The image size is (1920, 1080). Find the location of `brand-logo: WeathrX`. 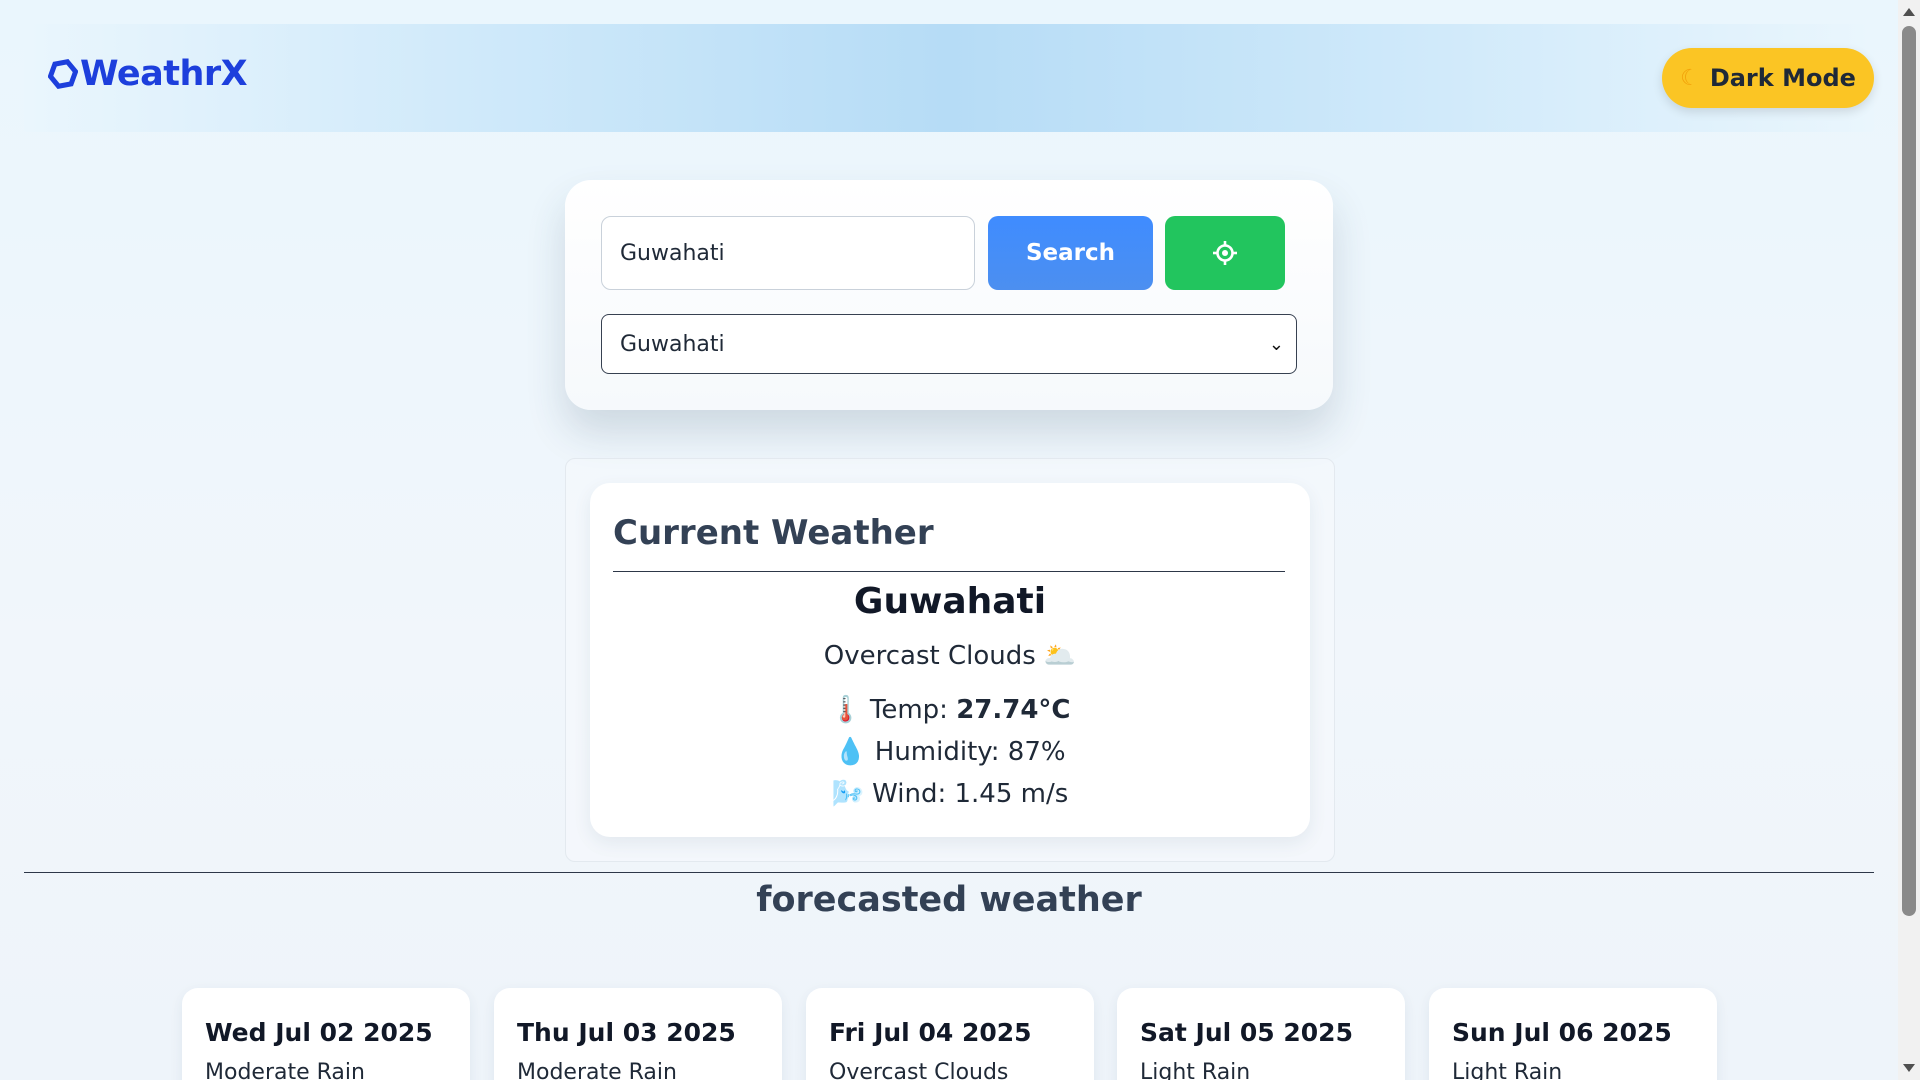

brand-logo: WeathrX is located at coordinates (148, 74).